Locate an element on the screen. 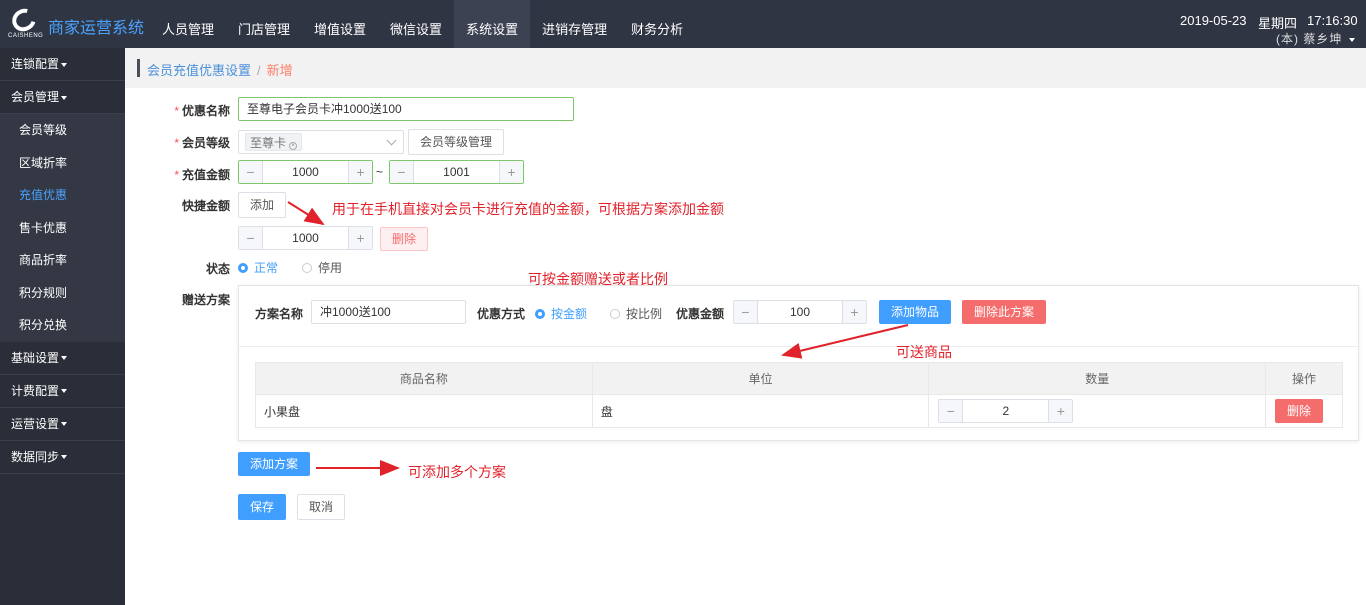 The image size is (1366, 605). amount-max-value: 1001 is located at coordinates (456, 172).